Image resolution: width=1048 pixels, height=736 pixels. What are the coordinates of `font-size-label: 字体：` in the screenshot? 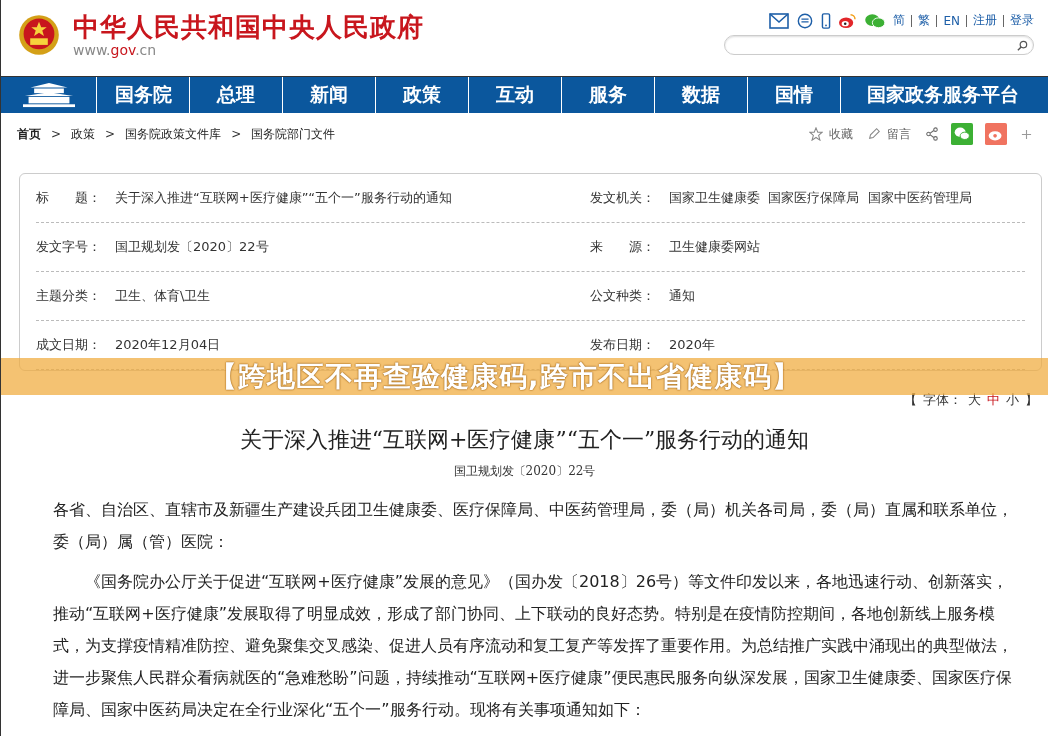 It's located at (942, 400).